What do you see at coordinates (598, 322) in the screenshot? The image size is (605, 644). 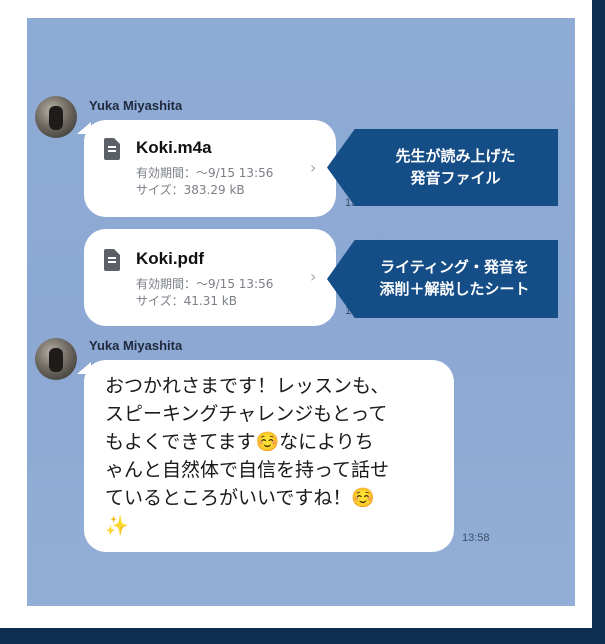 I see `frame-border-right` at bounding box center [598, 322].